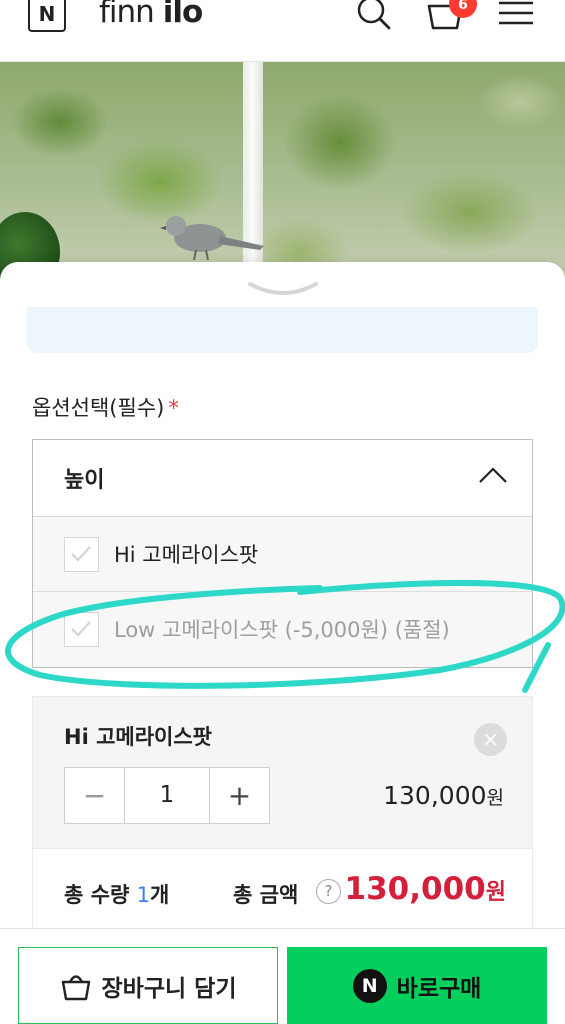 The image size is (565, 1024). Describe the element at coordinates (415, 889) in the screenshot. I see `total-amount-value: 130,000` at that location.